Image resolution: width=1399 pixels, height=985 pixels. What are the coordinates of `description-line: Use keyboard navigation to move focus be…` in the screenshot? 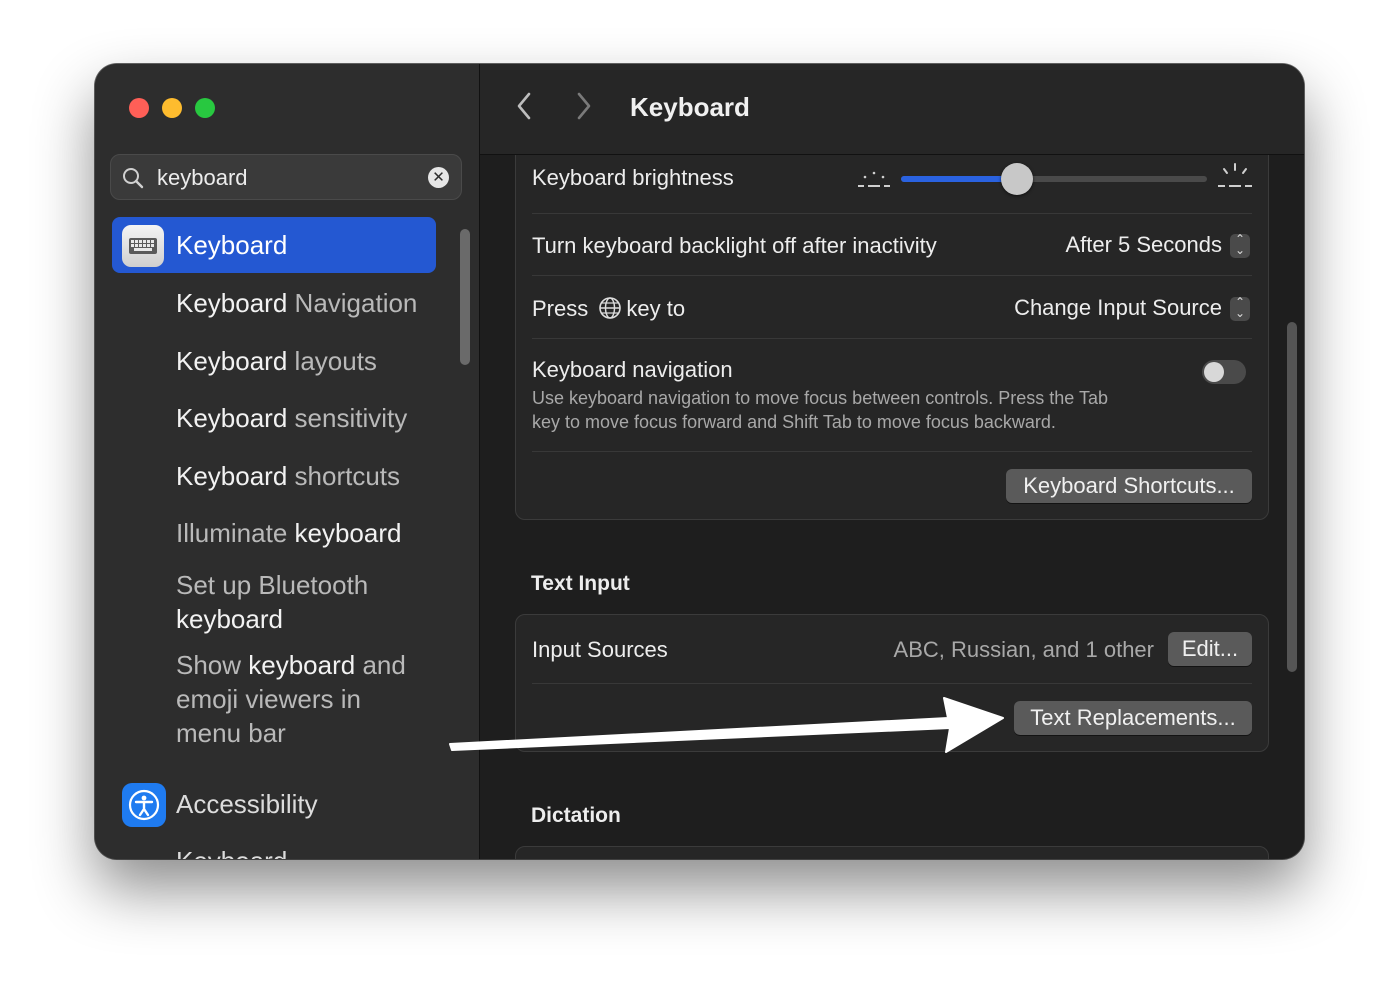 It's located at (820, 398).